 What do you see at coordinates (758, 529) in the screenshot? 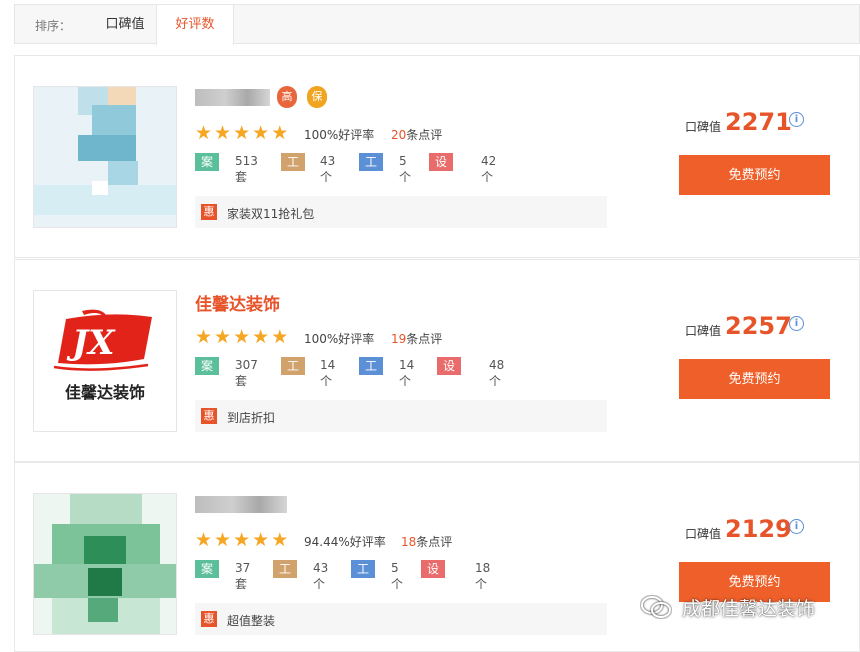
I see `koubei-value: 2129` at bounding box center [758, 529].